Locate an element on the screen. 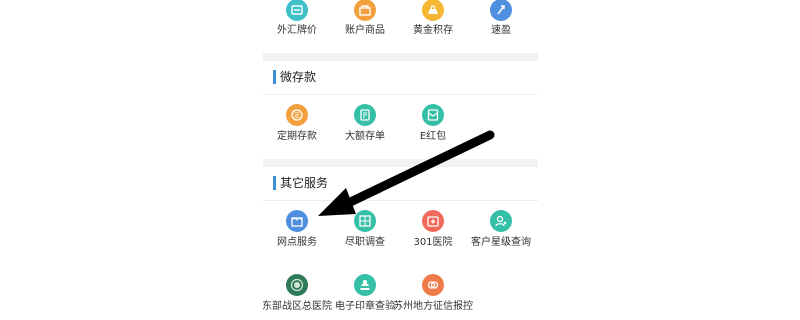  service-tile-gold: 黄金积存 is located at coordinates (433, 22).